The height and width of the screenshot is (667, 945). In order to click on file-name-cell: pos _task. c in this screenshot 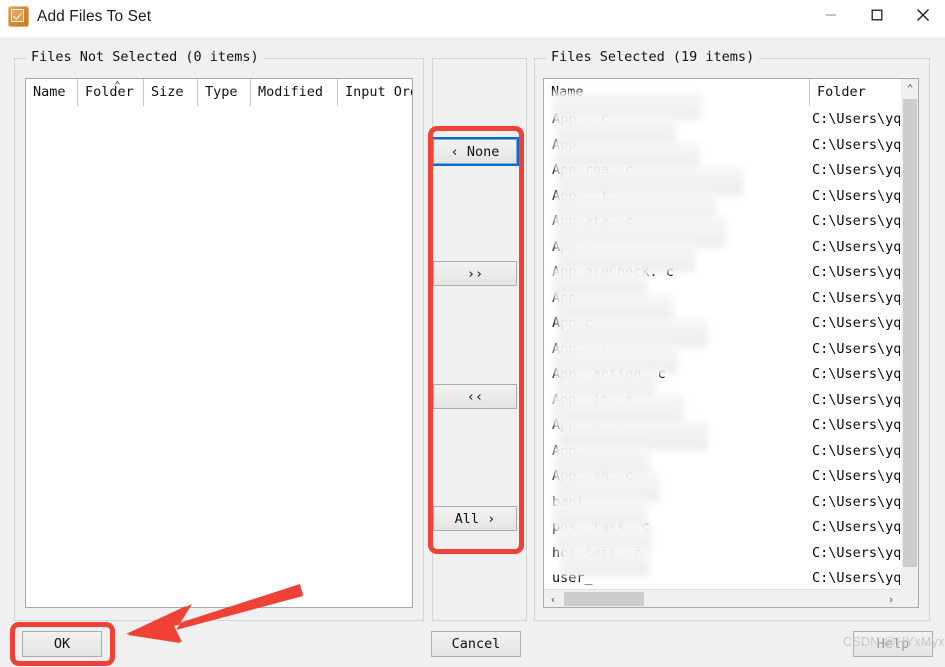, I will do `click(601, 527)`.